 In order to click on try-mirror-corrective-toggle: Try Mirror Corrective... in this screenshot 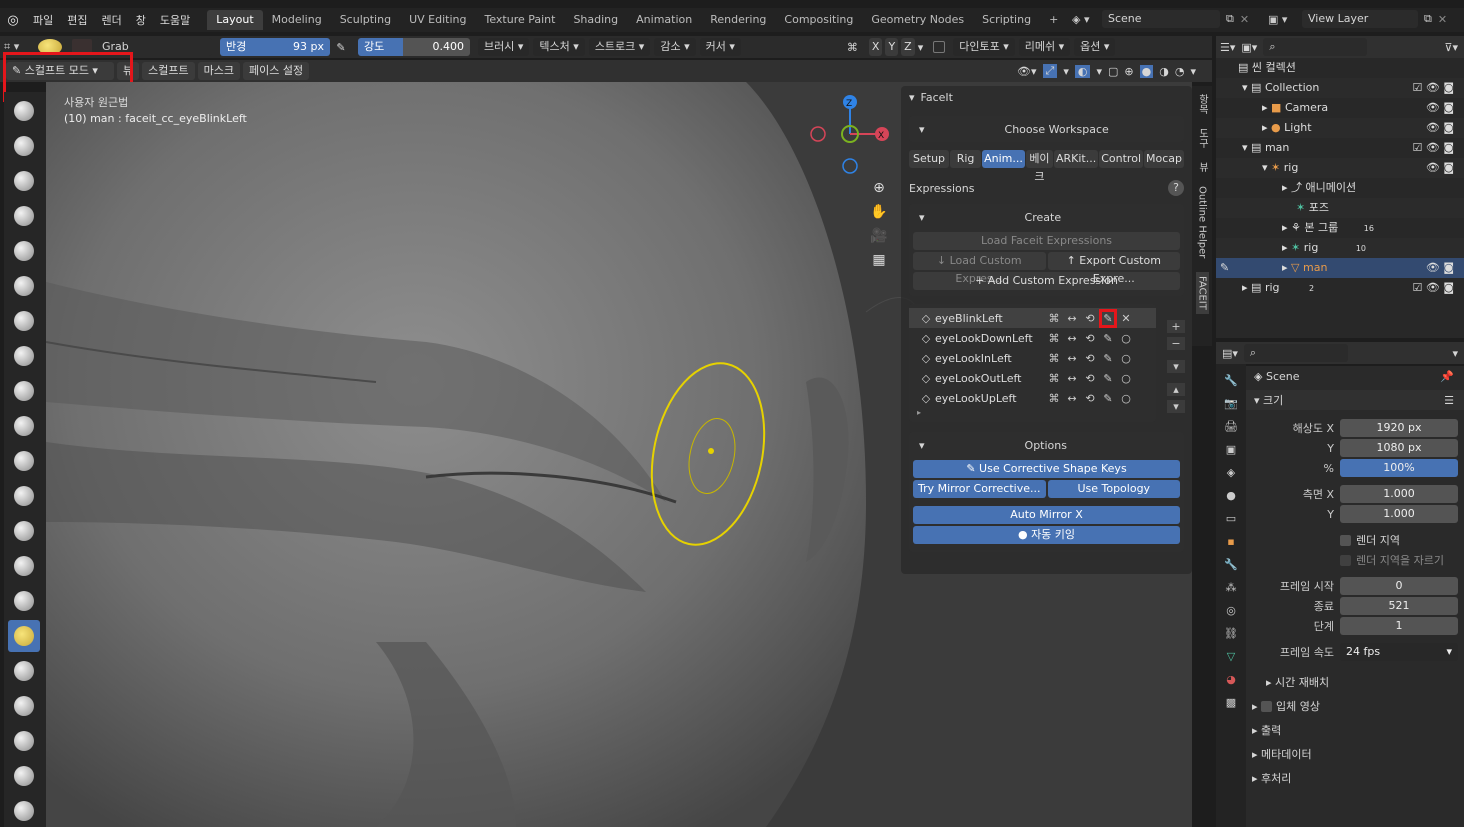, I will do `click(979, 489)`.